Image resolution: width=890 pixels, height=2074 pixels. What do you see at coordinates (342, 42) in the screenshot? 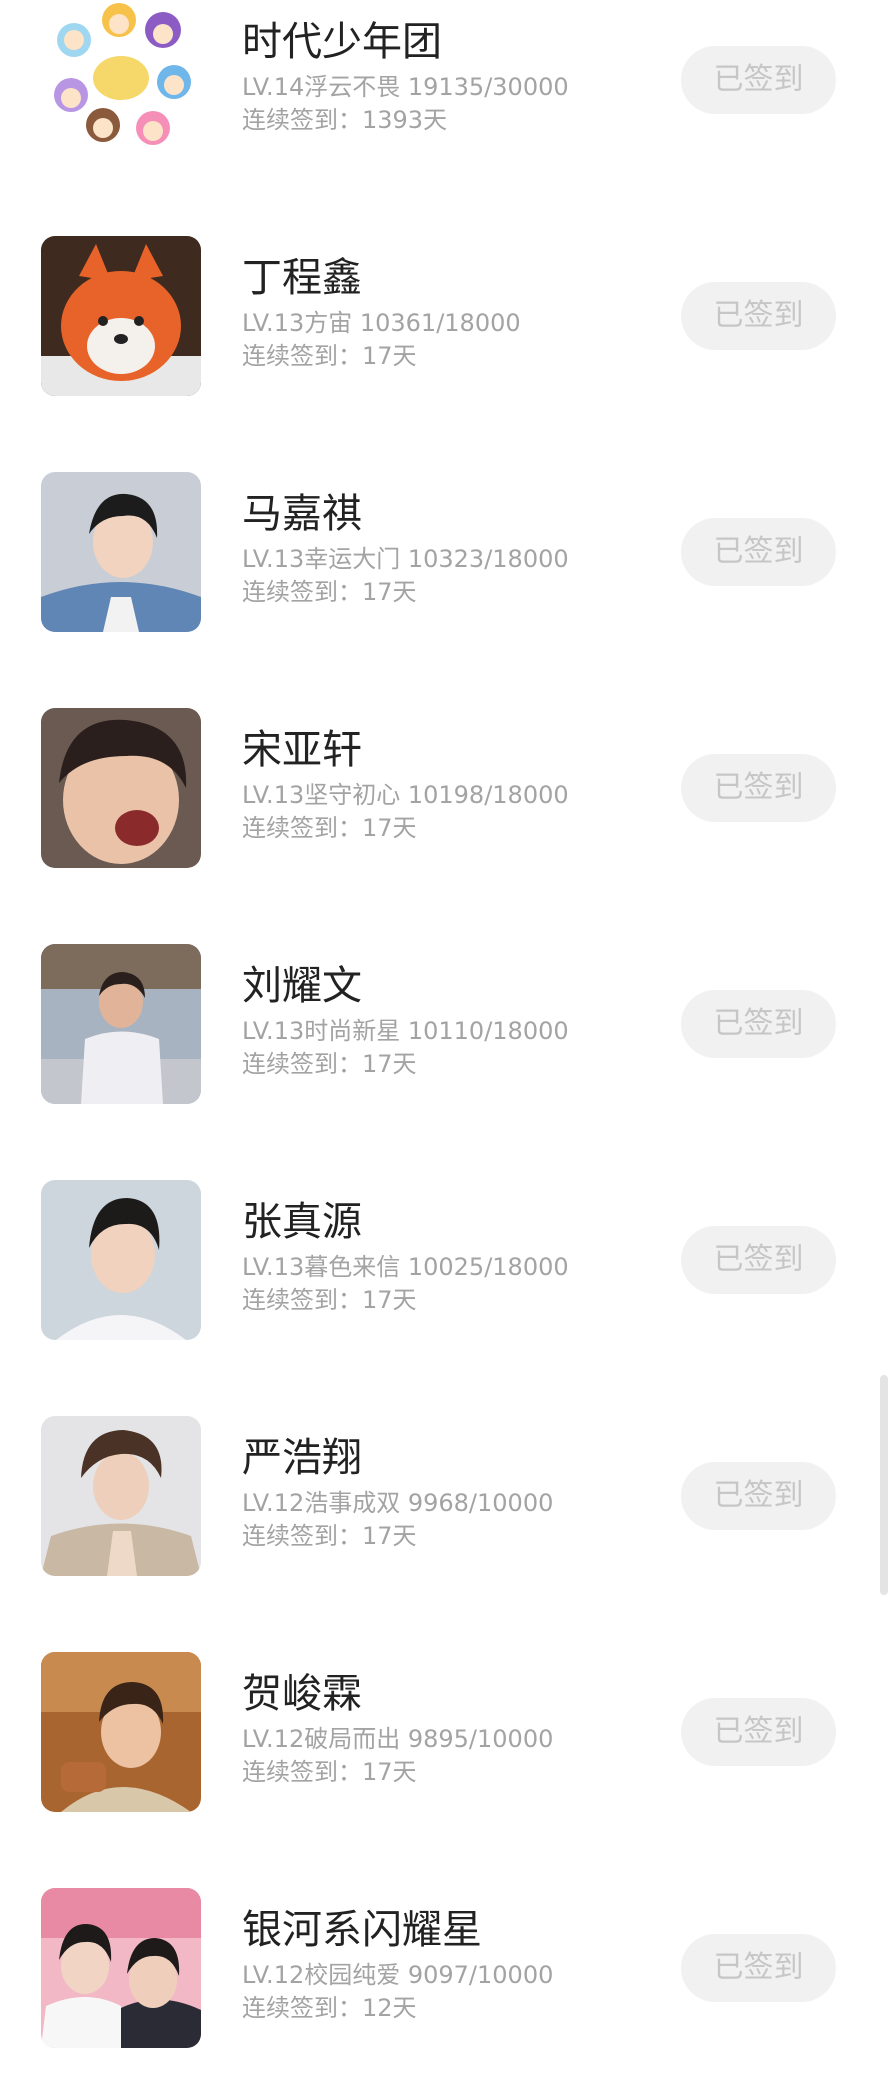
I see `member-name: 时代少年团` at bounding box center [342, 42].